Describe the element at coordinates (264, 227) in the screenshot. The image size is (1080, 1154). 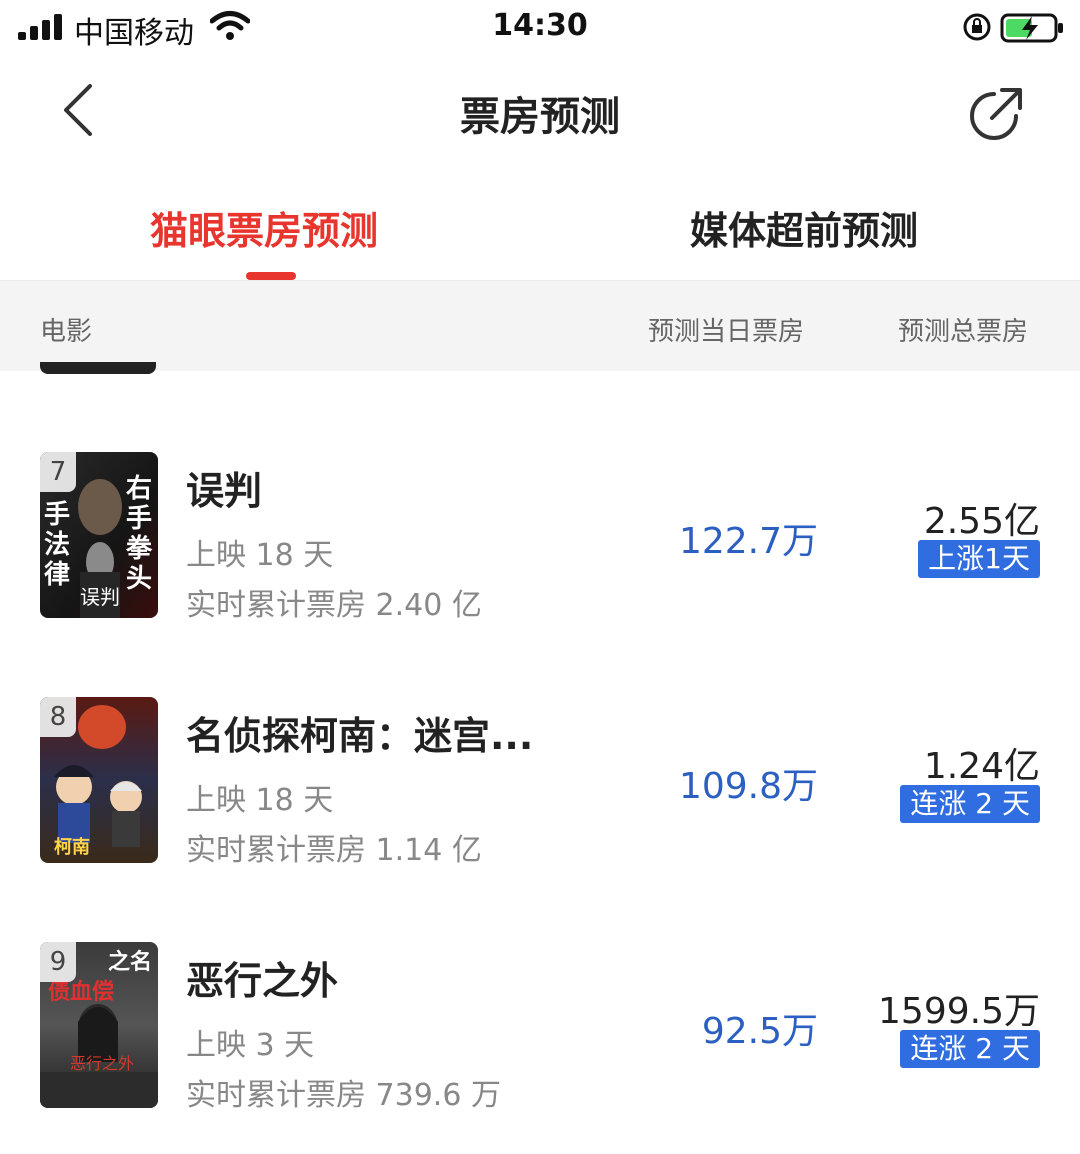
I see `tab-maoyan-forecast: 猫眼票房预测` at that location.